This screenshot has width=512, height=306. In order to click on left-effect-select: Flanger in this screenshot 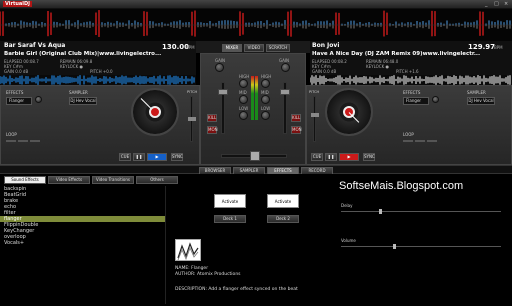, I will do `click(19, 101)`.